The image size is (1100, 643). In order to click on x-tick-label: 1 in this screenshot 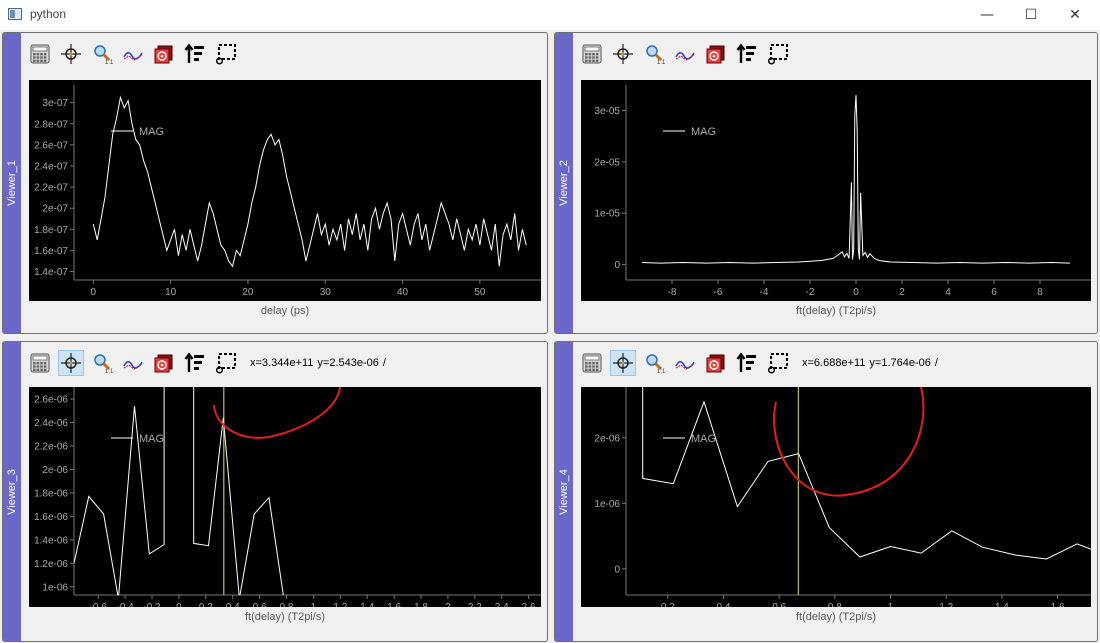, I will do `click(314, 604)`.